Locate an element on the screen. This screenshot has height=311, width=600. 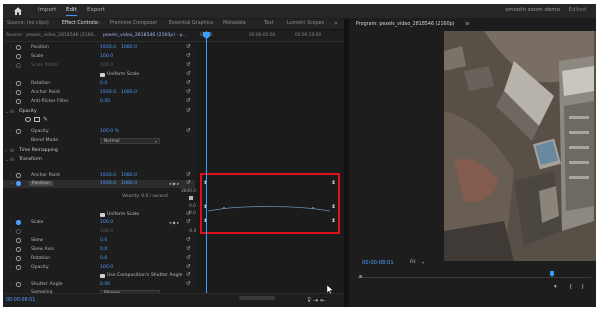
rectangle-mask-icon is located at coordinates (37, 119).